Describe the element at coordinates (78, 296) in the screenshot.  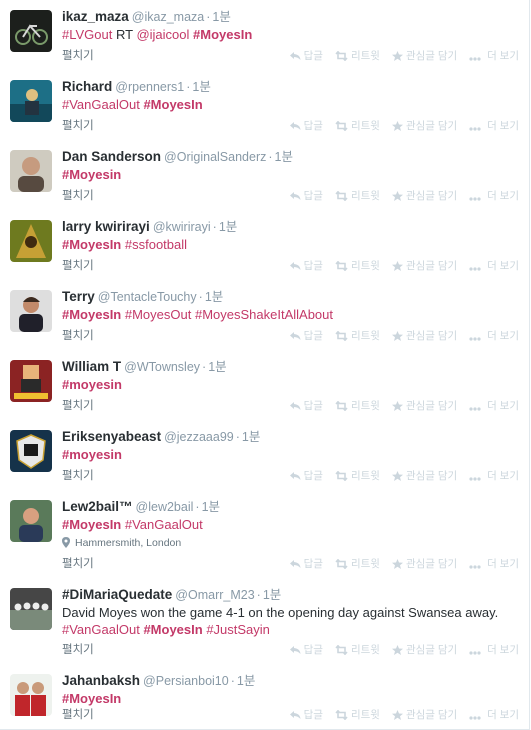
I see `user-fullname: Terry` at that location.